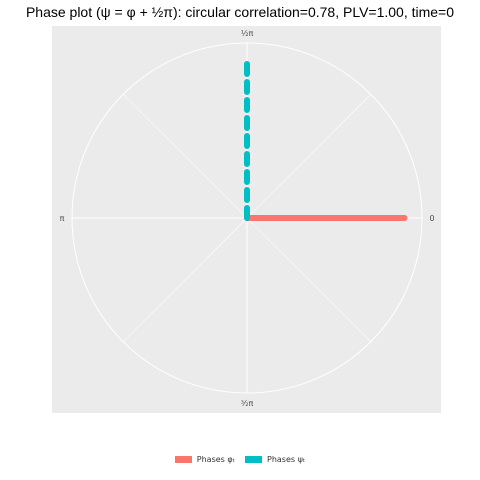 This screenshot has height=480, width=480. What do you see at coordinates (247, 403) in the screenshot?
I see `angle-tick-label: ³⁄₂π` at bounding box center [247, 403].